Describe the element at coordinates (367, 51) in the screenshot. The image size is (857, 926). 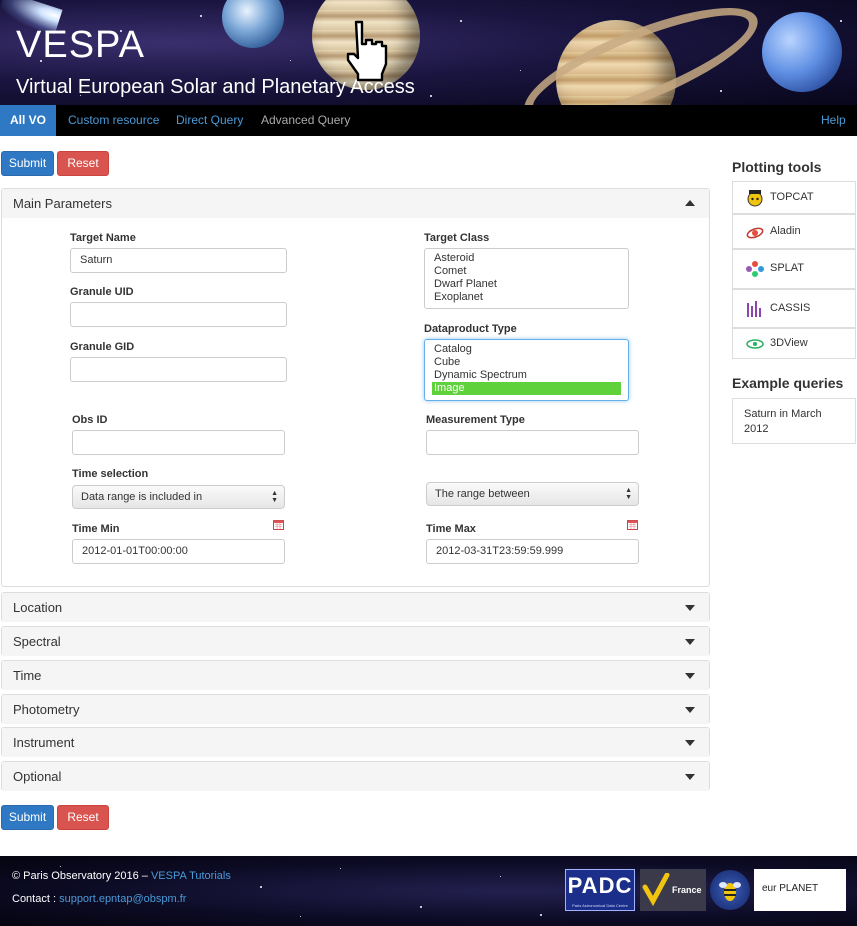
I see `hand-cursor-icon` at that location.